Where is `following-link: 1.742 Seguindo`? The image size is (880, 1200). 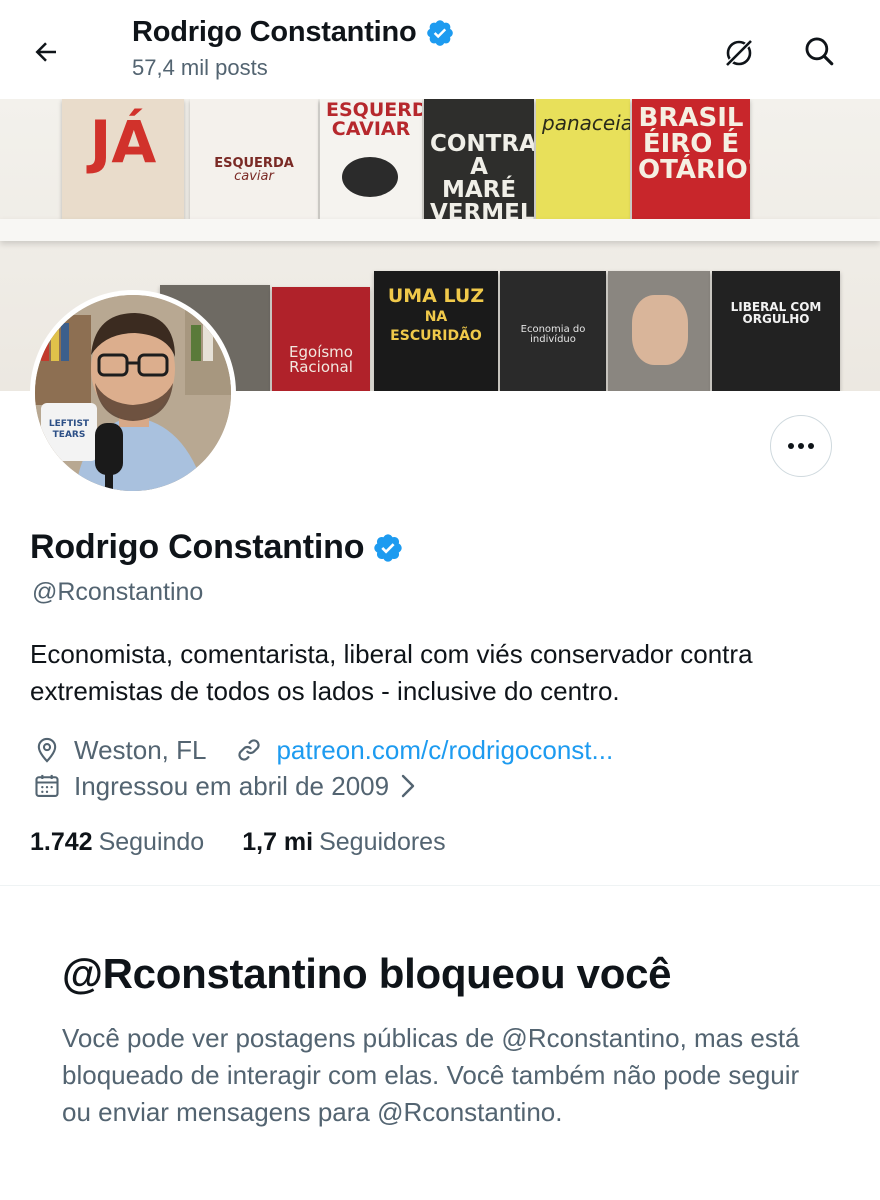 following-link: 1.742 Seguindo is located at coordinates (117, 842).